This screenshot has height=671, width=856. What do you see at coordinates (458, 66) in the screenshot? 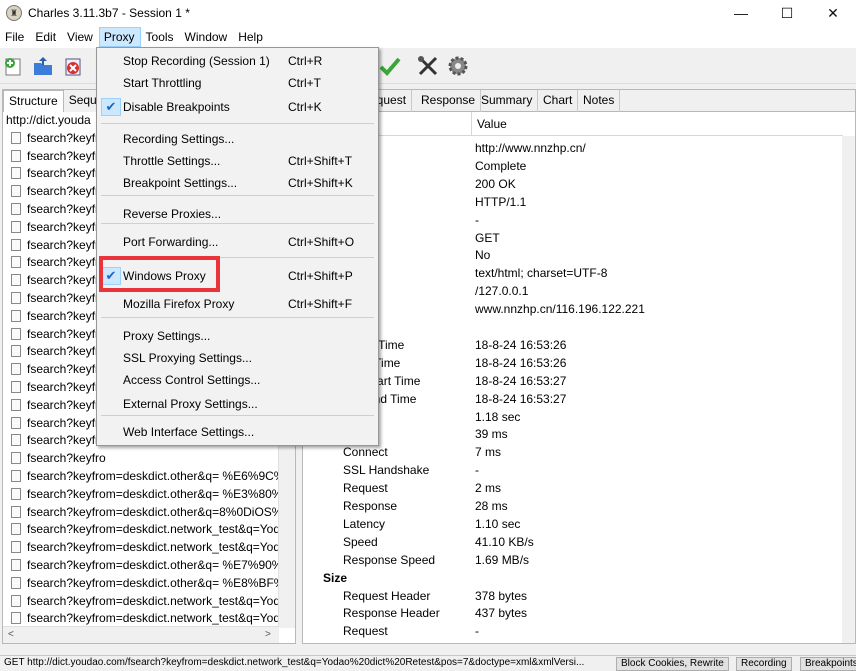
I see `settings-gear-icon` at bounding box center [458, 66].